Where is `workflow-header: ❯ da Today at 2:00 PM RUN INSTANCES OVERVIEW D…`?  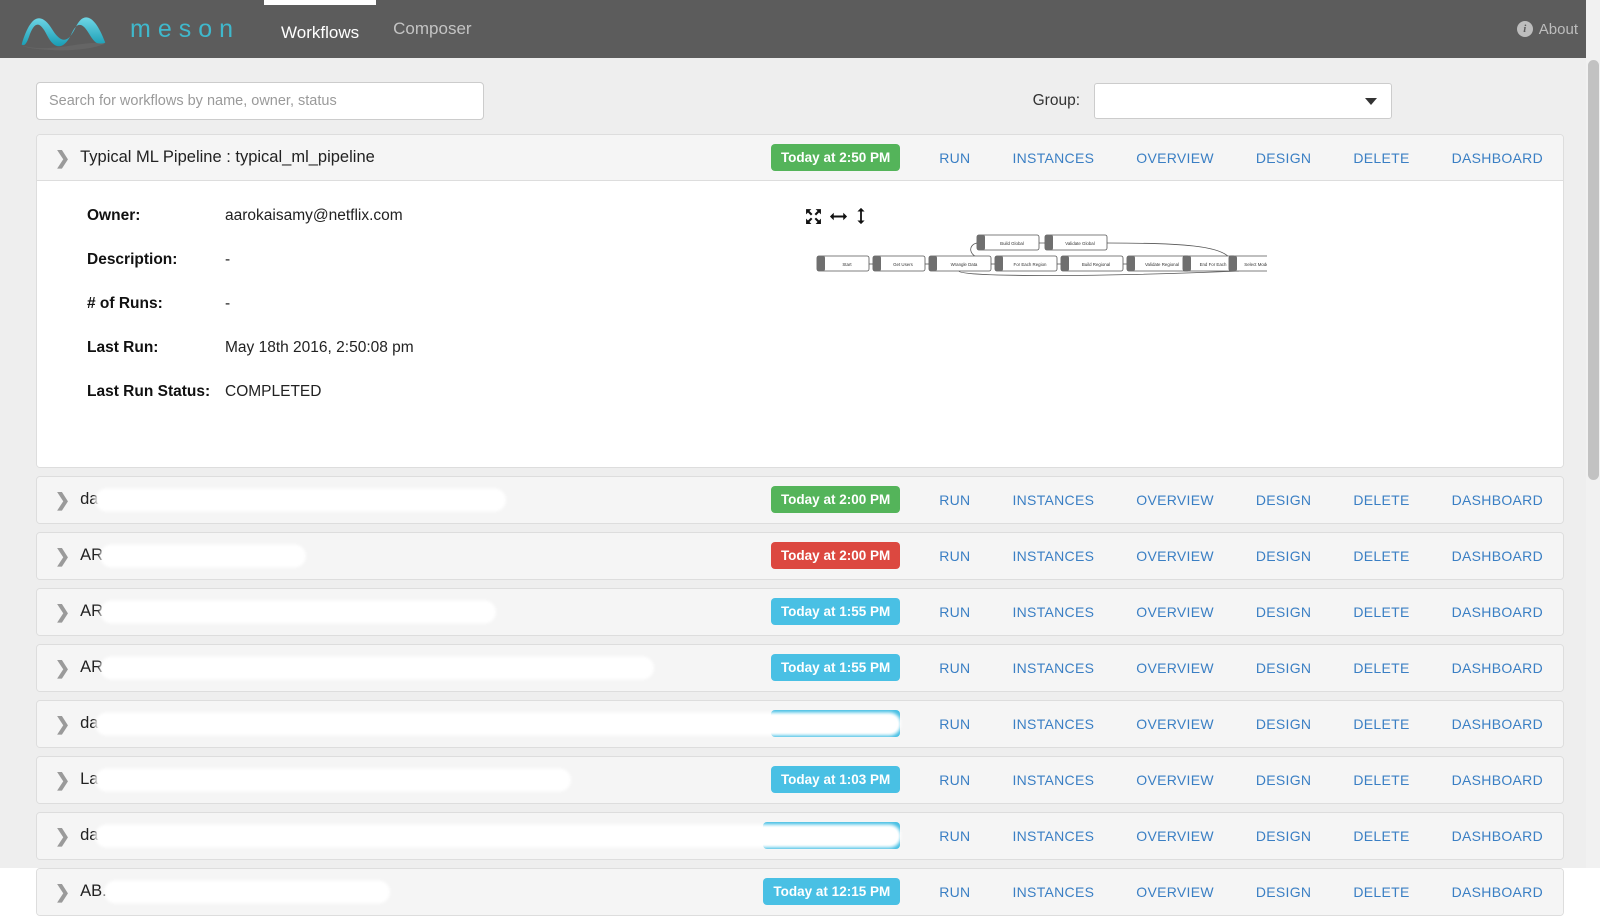
workflow-header: ❯ da Today at 2:00 PM RUN INSTANCES OVERVIEW D… is located at coordinates (800, 500).